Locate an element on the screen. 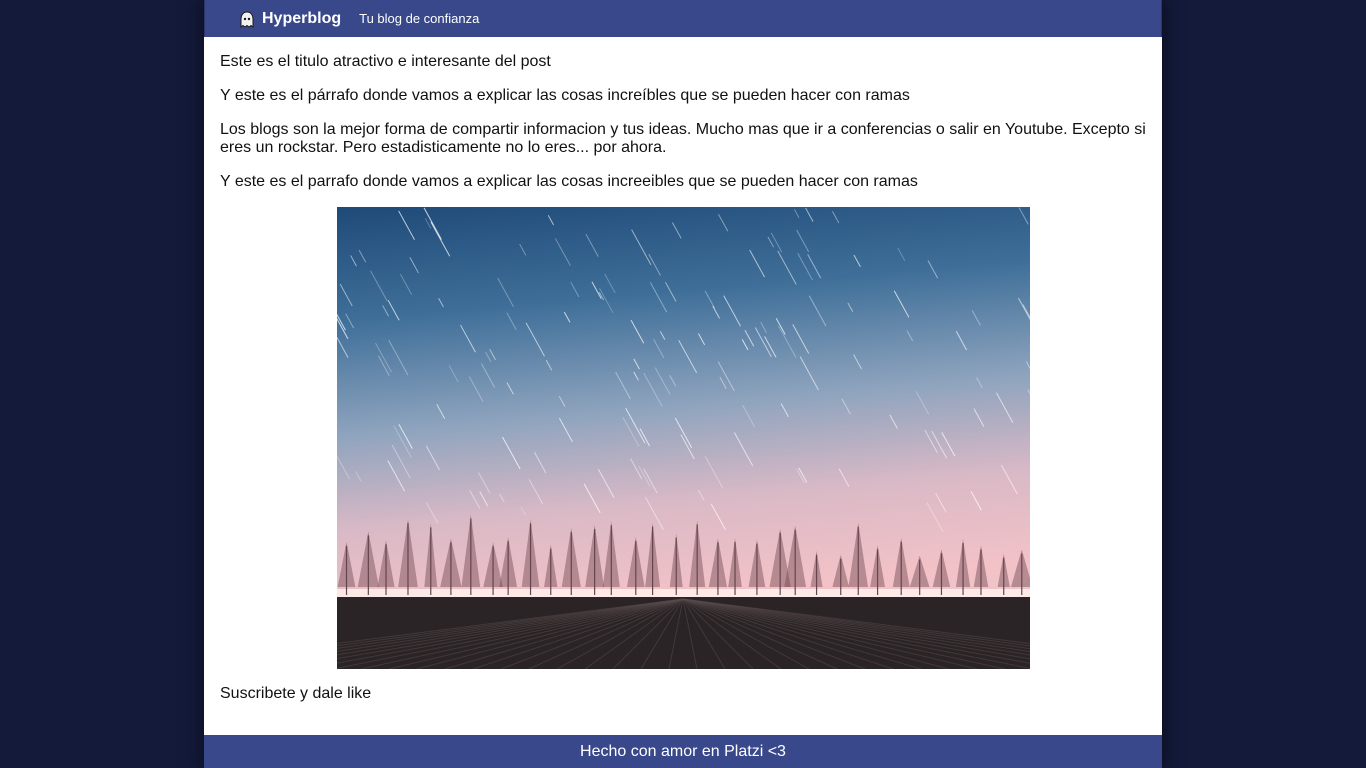 The height and width of the screenshot is (768, 1366). site-footer: Hecho con amor en Platzi <3 is located at coordinates (683, 751).